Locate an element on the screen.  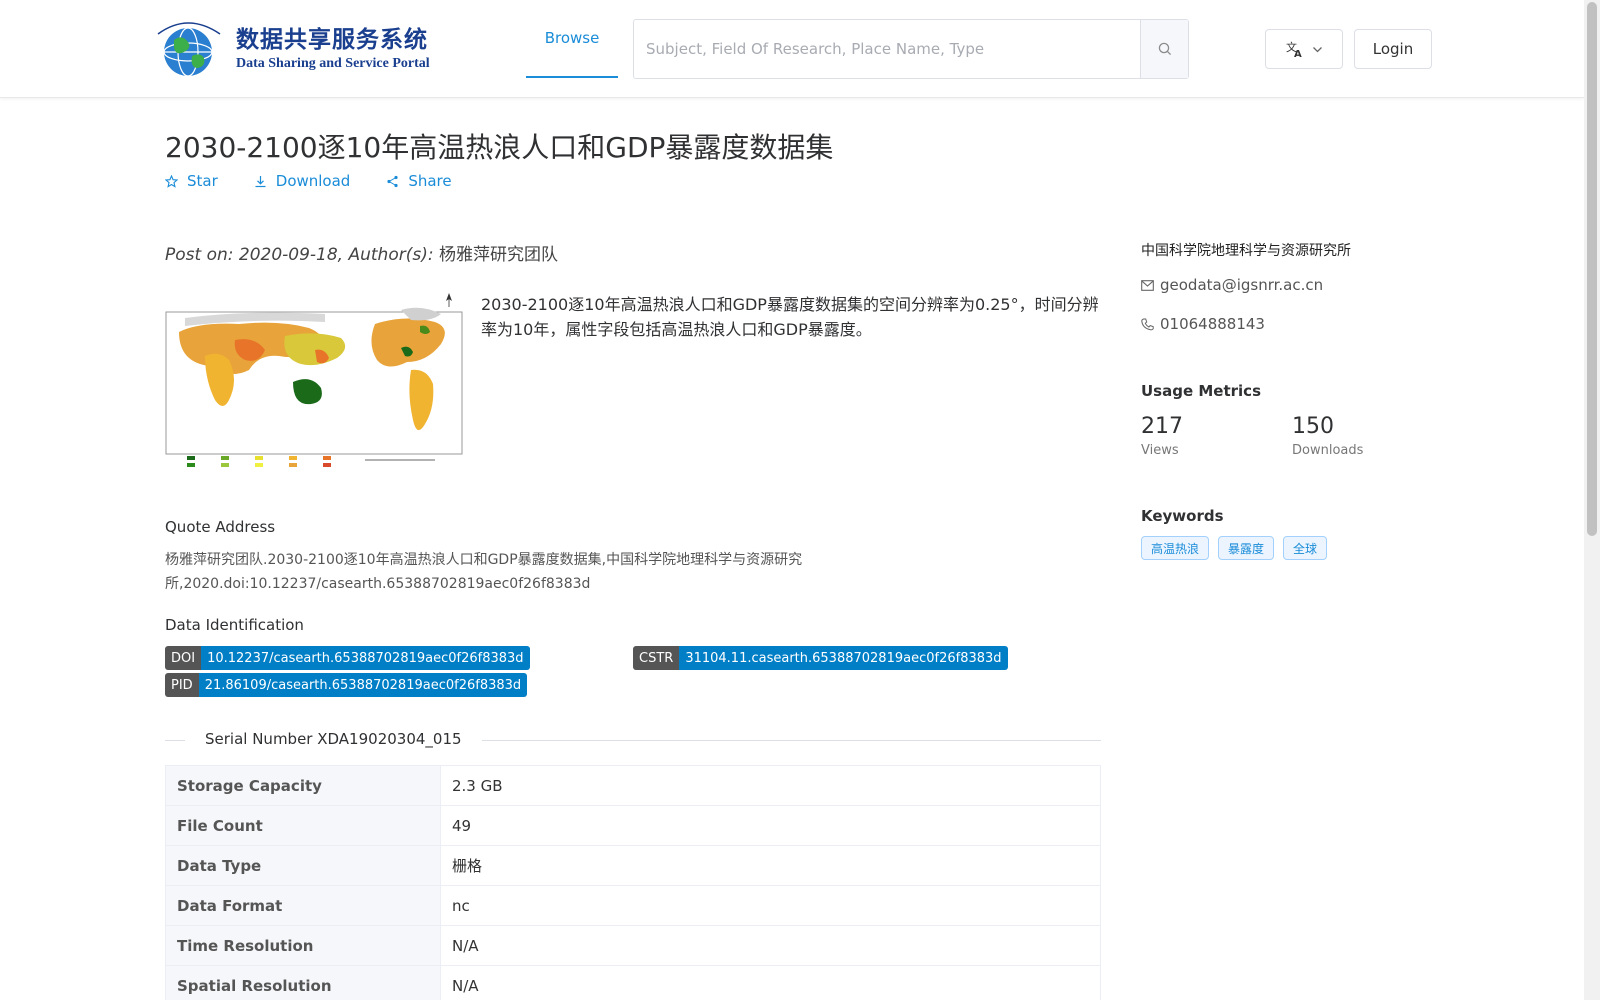
table-row-value: 49 is located at coordinates (770, 825).